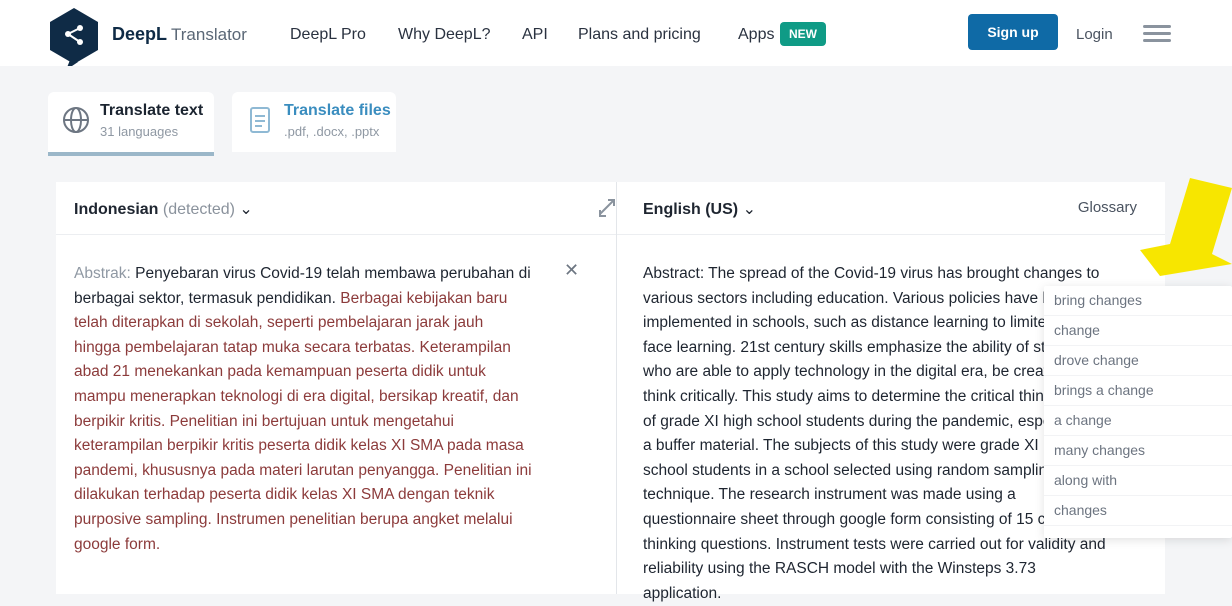 The width and height of the screenshot is (1232, 606). I want to click on tab-title: Translate text, so click(152, 110).